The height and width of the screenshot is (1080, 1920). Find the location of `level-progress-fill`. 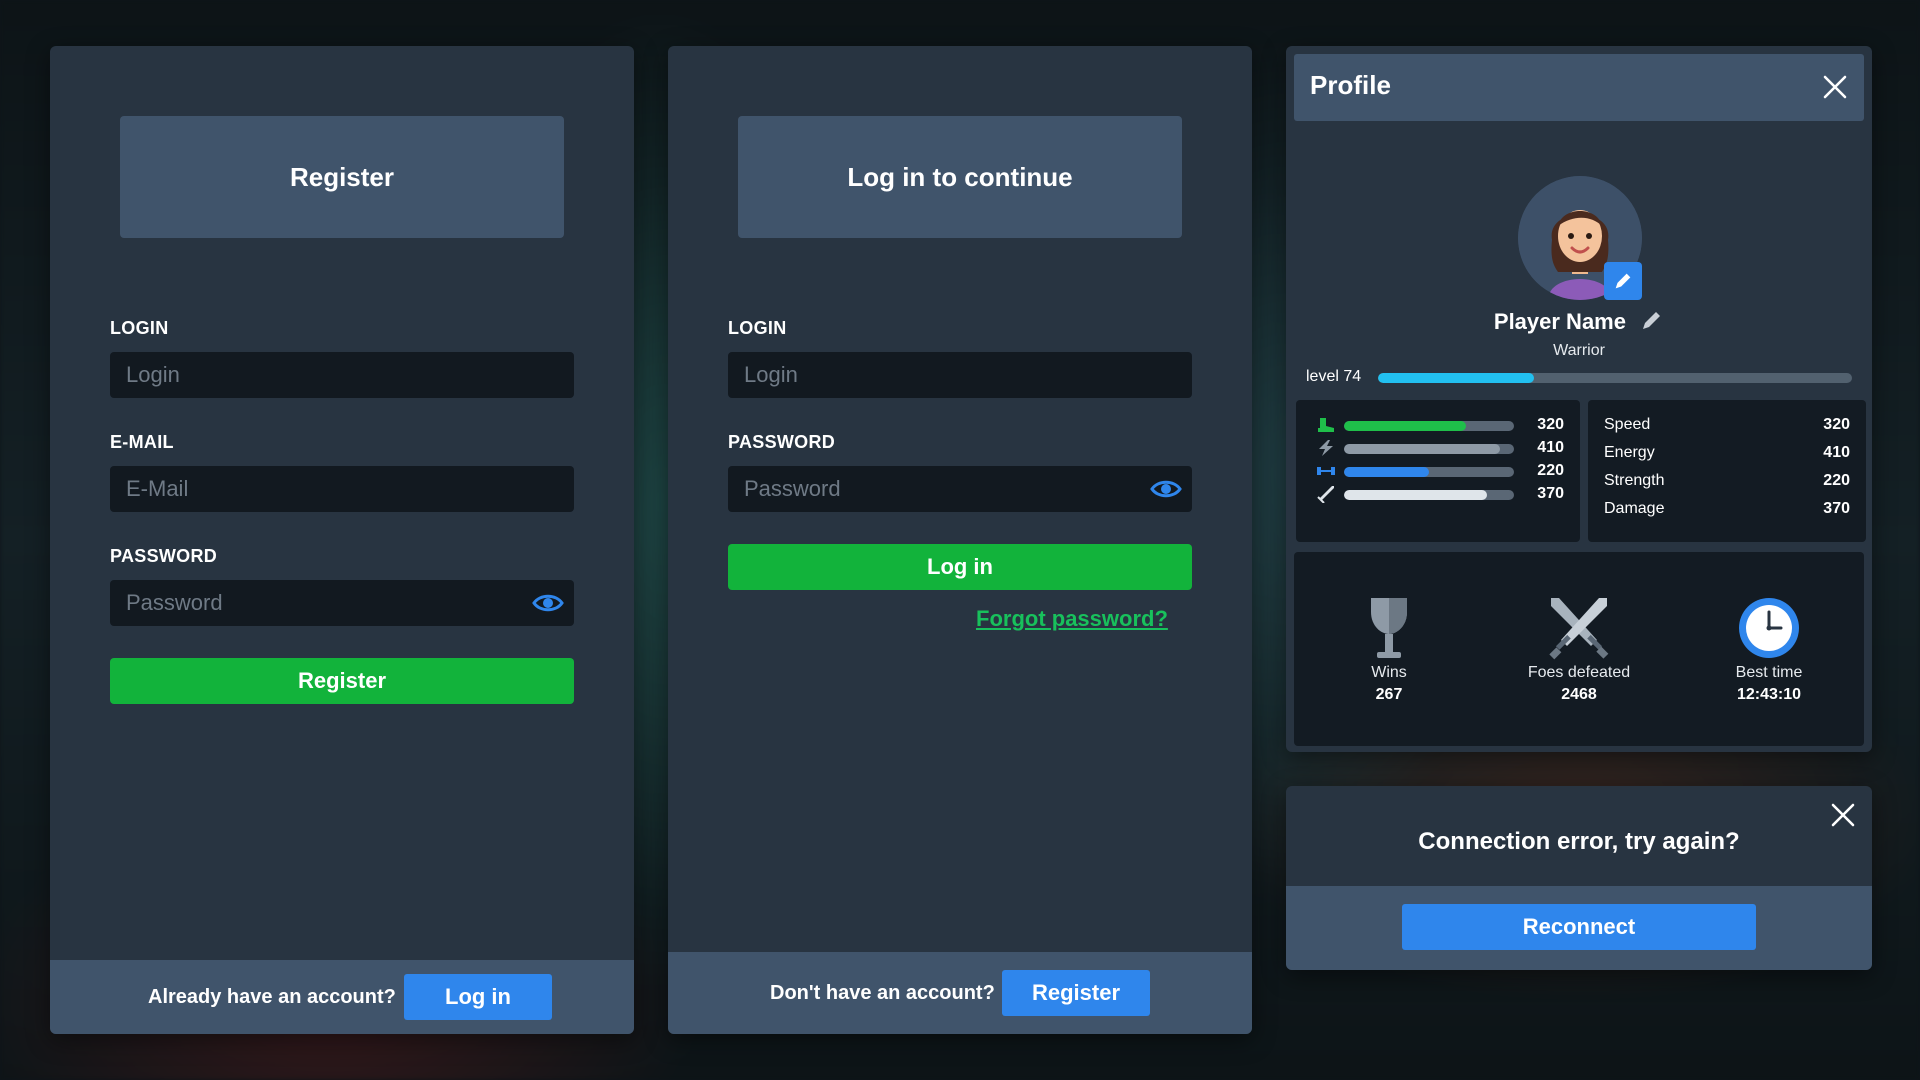

level-progress-fill is located at coordinates (1456, 378).